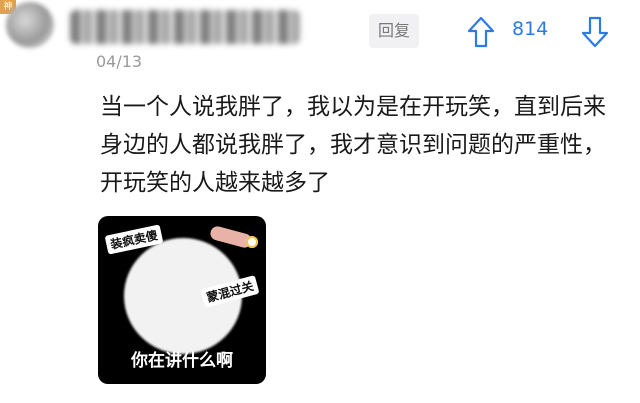 Image resolution: width=640 pixels, height=403 pixels. I want to click on upvote-button, so click(481, 32).